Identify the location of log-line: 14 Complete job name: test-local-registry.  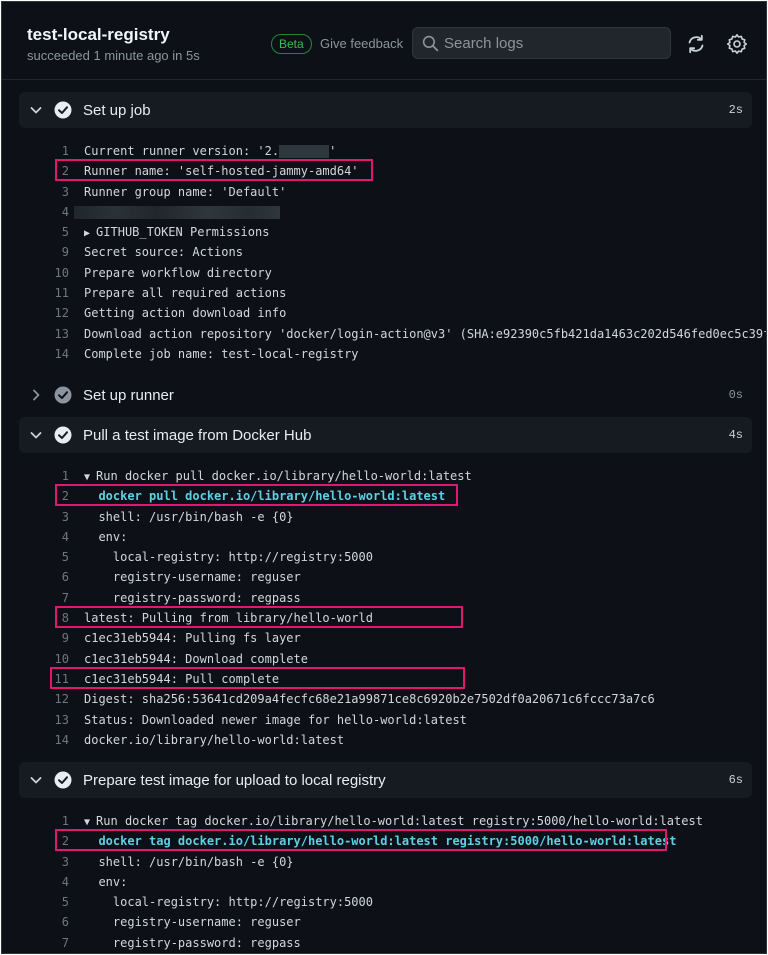
(385, 354).